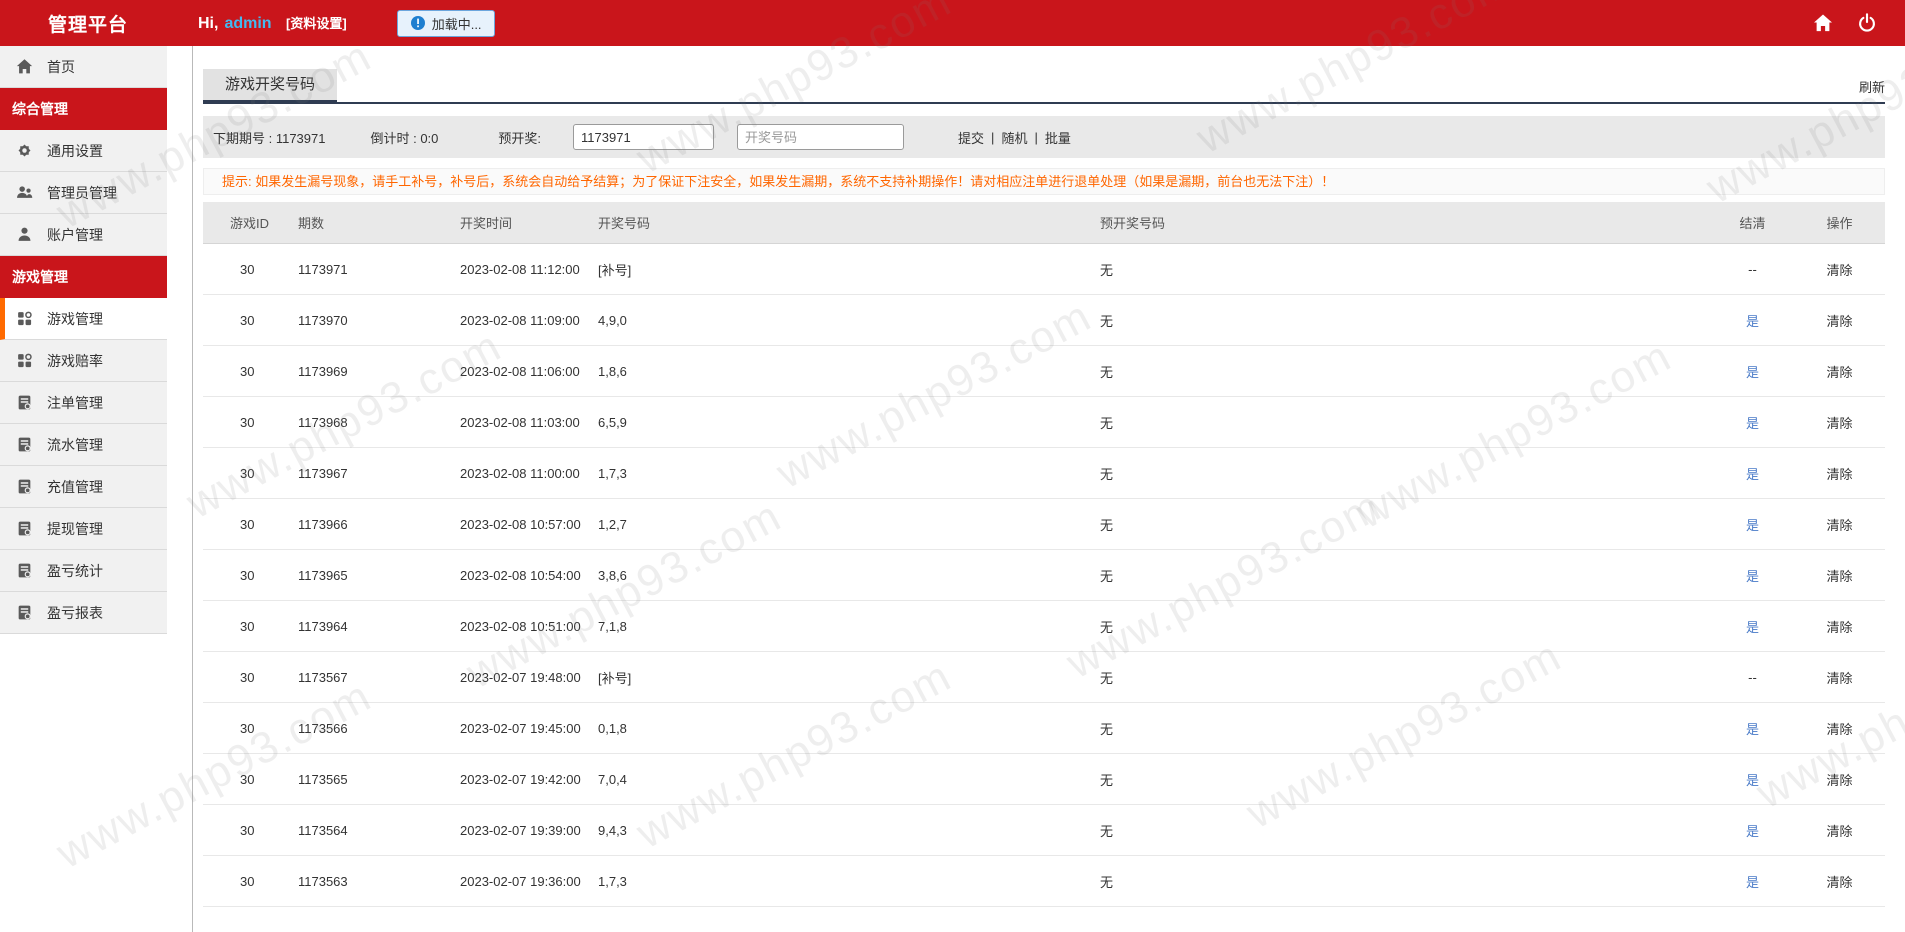 This screenshot has width=1905, height=932. I want to click on home-icon, so click(1823, 23).